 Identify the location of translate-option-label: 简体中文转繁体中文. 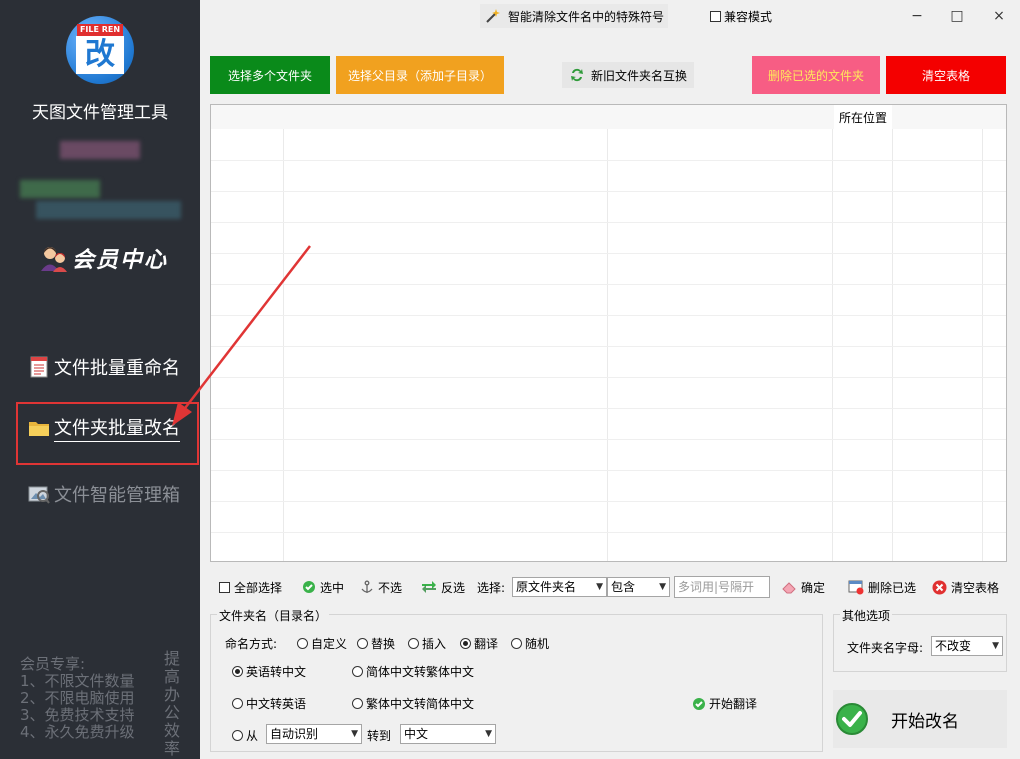
(420, 672).